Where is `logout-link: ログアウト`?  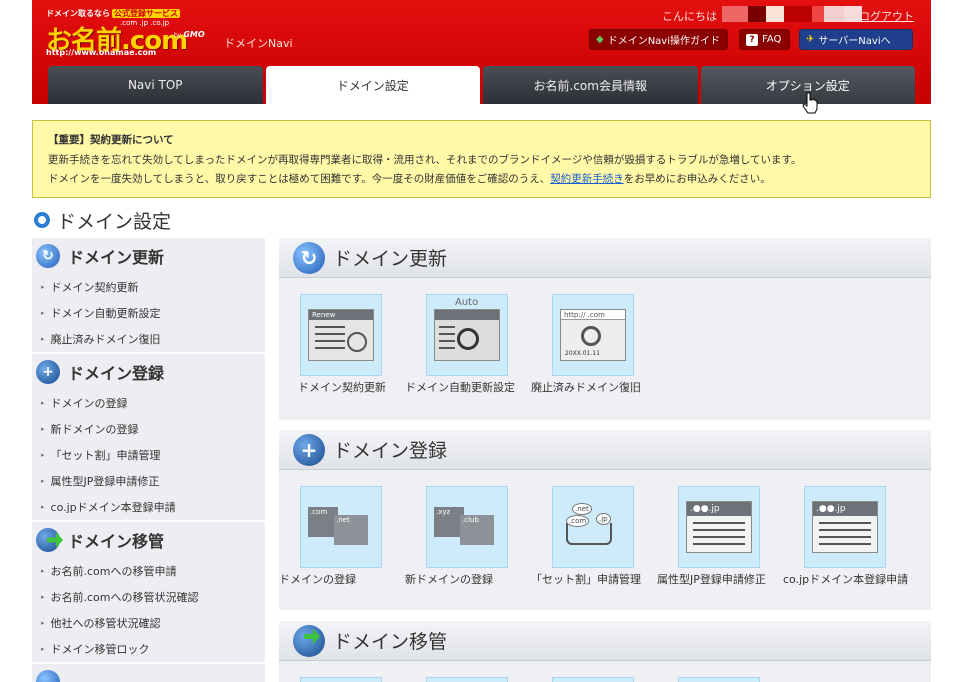
logout-link: ログアウト is located at coordinates (886, 16).